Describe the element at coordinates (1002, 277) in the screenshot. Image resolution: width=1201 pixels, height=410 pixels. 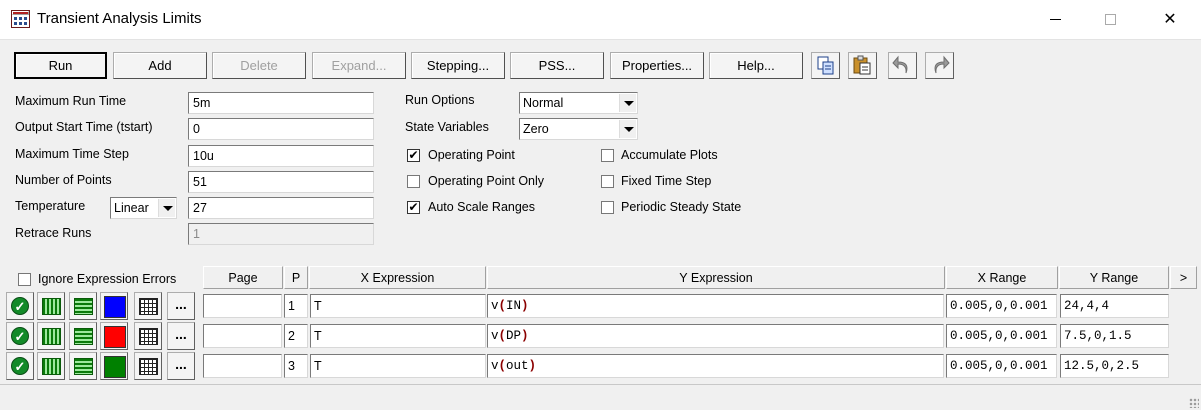
I see `column-header-x-range: X Range` at that location.